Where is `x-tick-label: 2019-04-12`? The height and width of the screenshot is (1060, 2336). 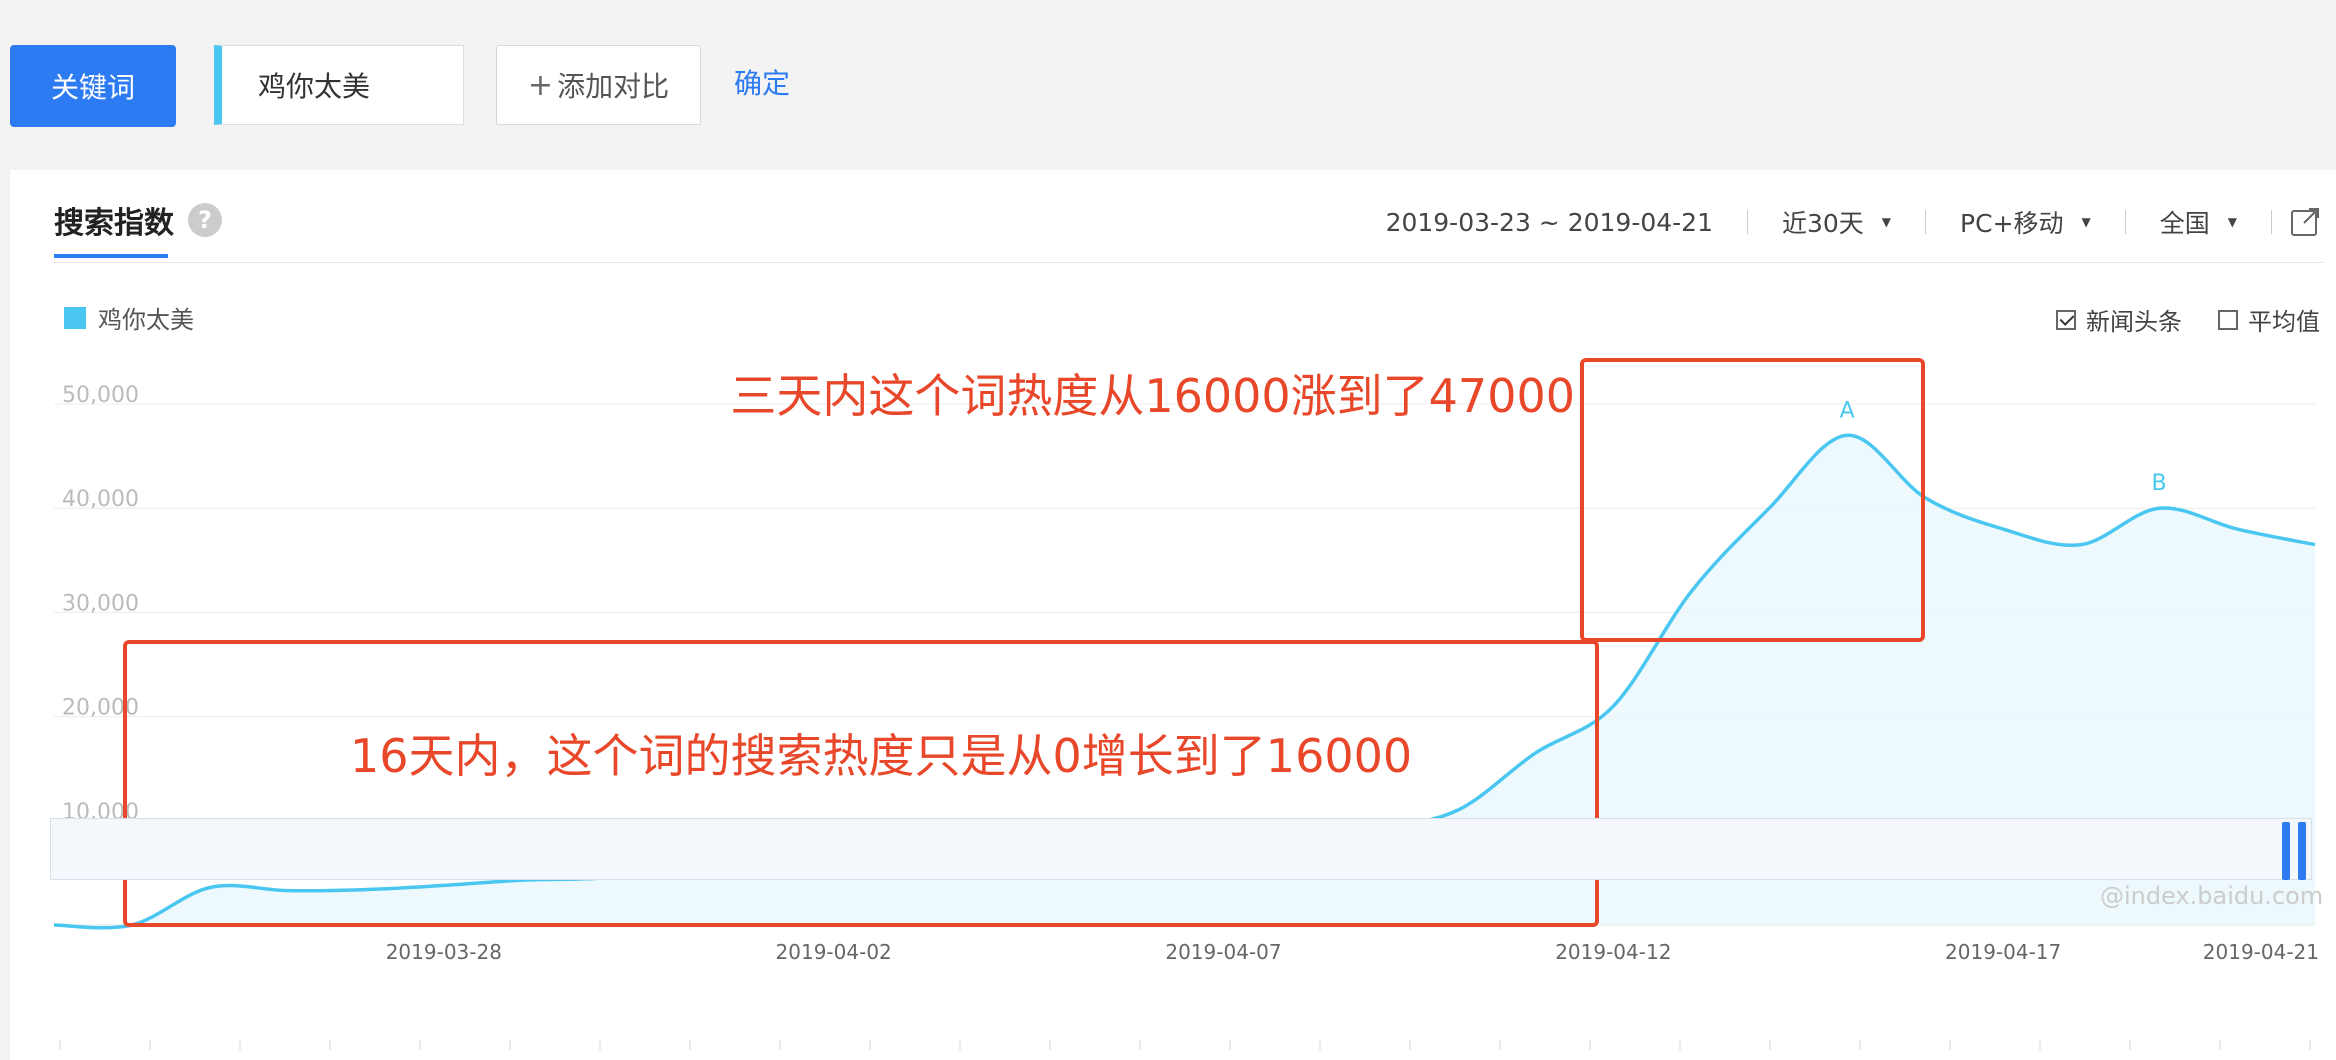 x-tick-label: 2019-04-12 is located at coordinates (1613, 952).